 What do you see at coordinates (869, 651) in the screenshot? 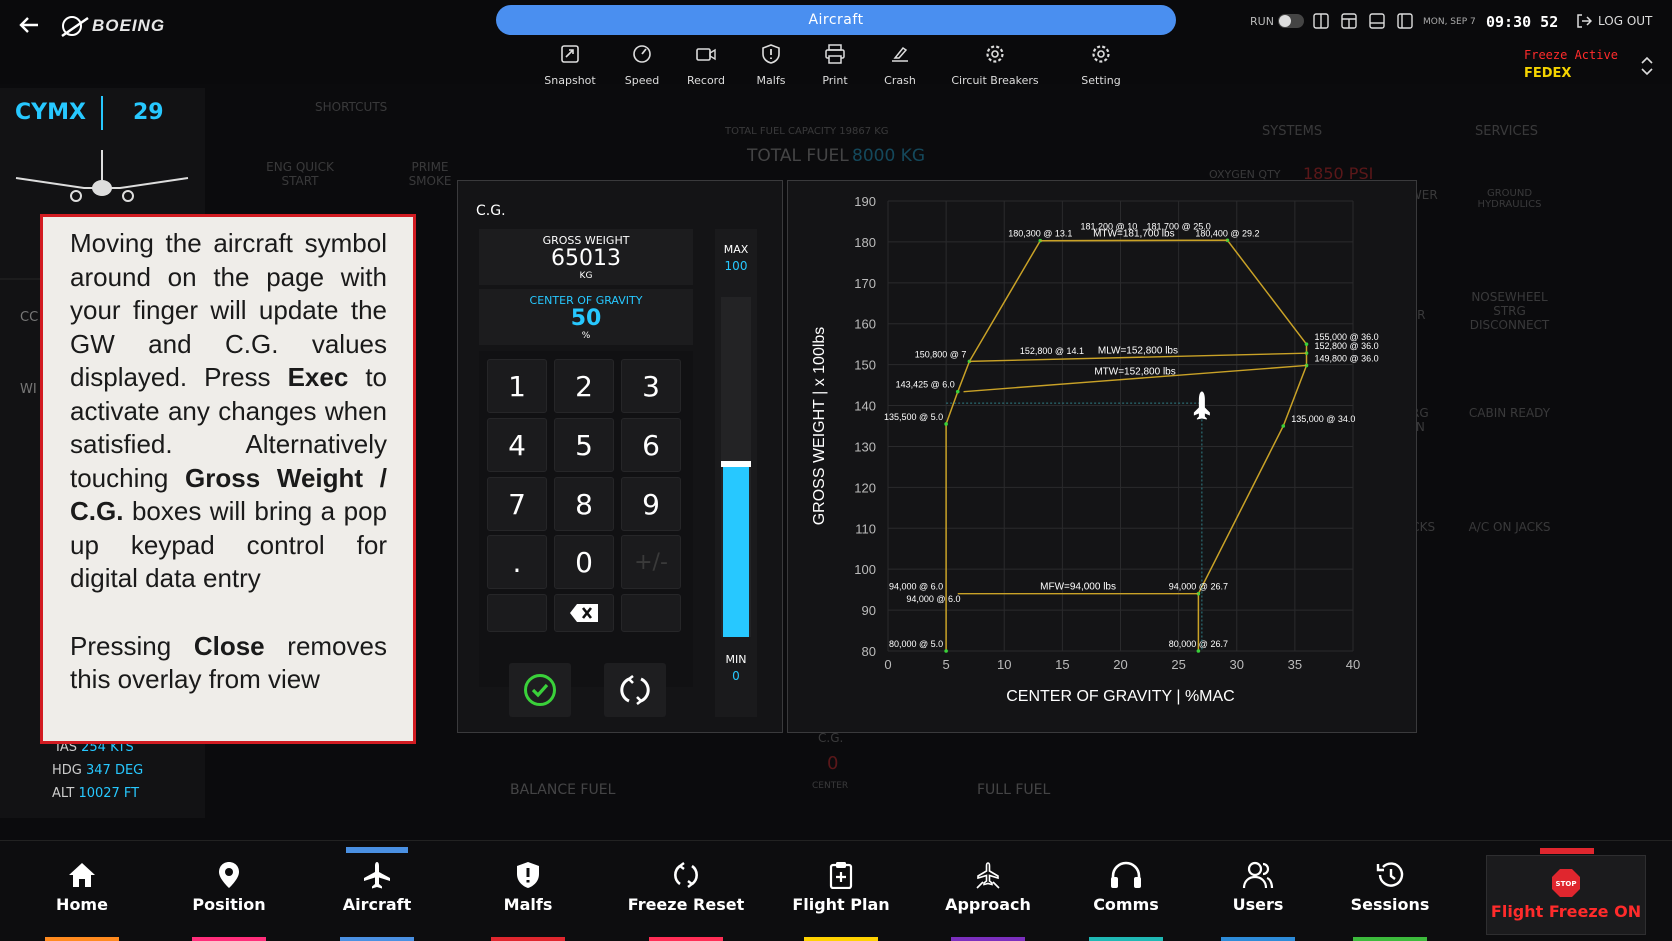
I see `y-tick-label: 80` at bounding box center [869, 651].